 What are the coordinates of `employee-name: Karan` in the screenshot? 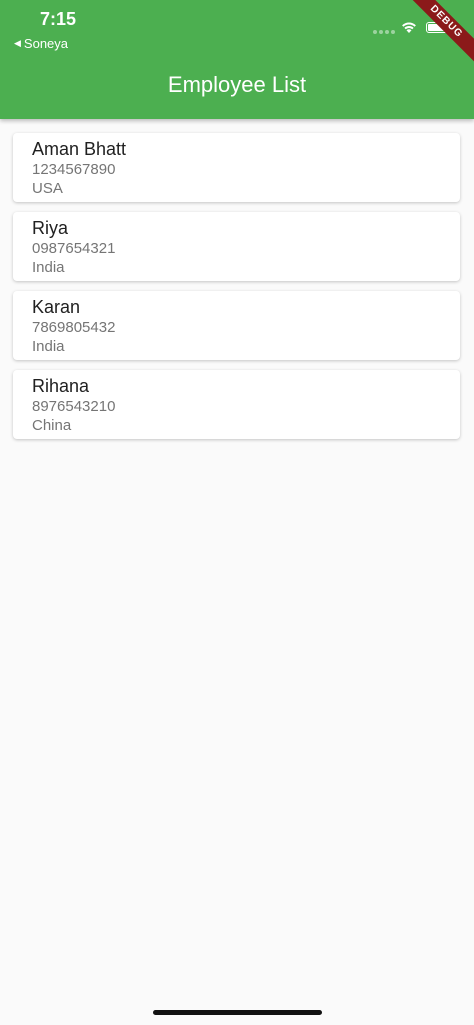 It's located at (56, 307).